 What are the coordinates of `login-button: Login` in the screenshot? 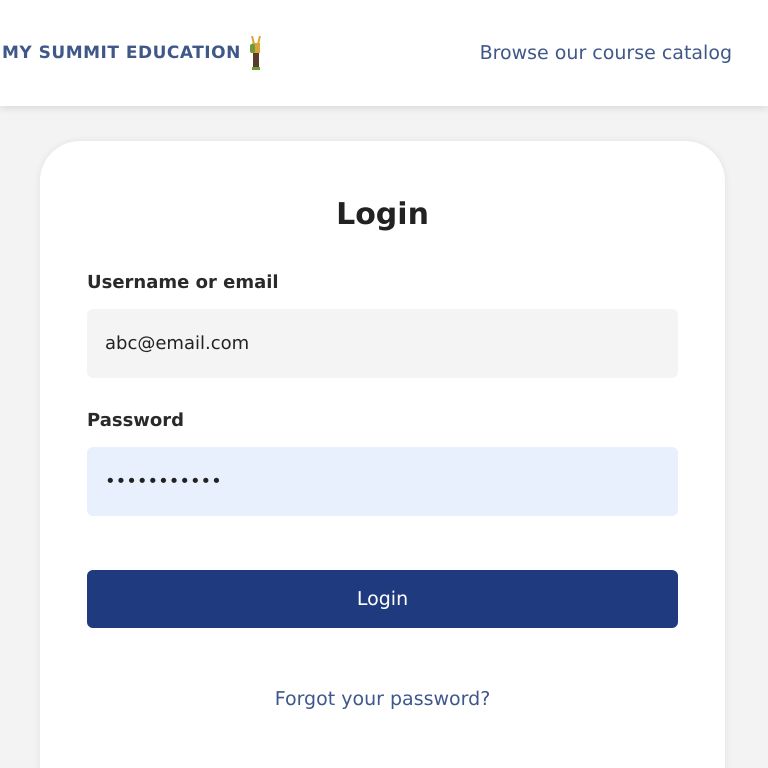 It's located at (382, 599).